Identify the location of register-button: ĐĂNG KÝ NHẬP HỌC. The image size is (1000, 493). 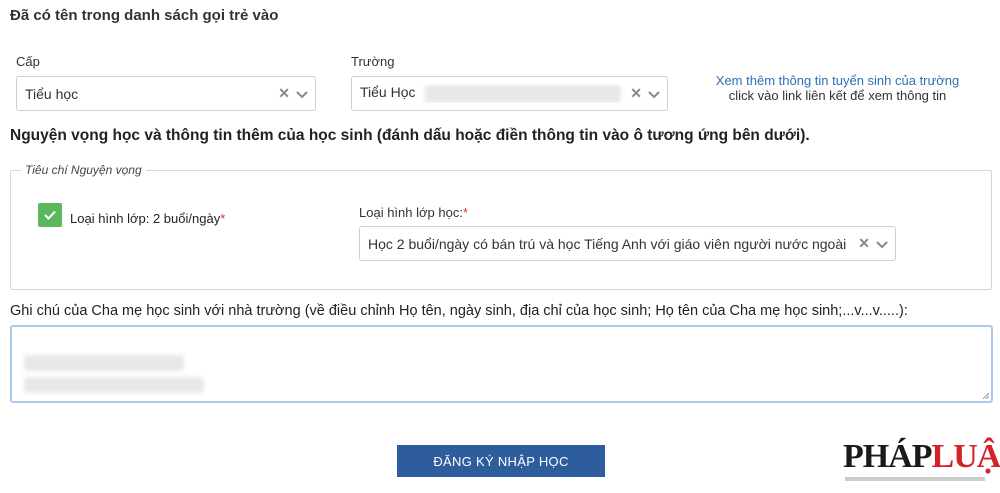
(501, 461).